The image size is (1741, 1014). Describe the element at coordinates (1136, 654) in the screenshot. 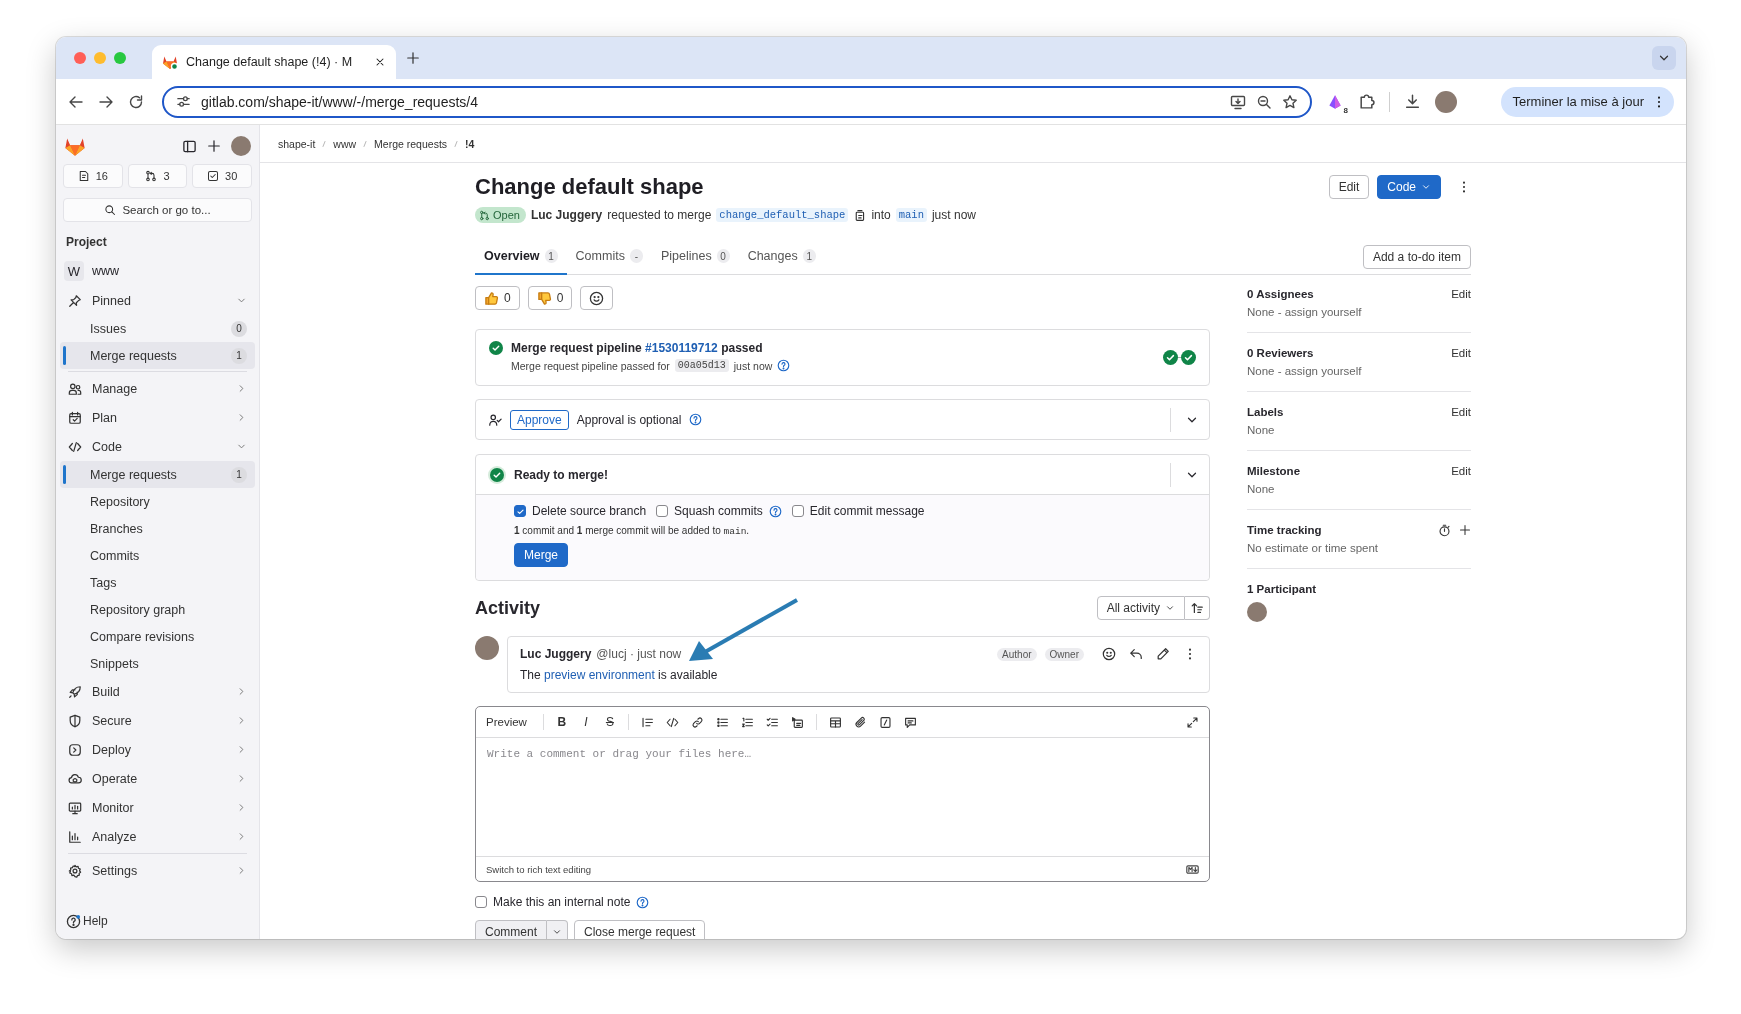

I see `reply-icon` at that location.